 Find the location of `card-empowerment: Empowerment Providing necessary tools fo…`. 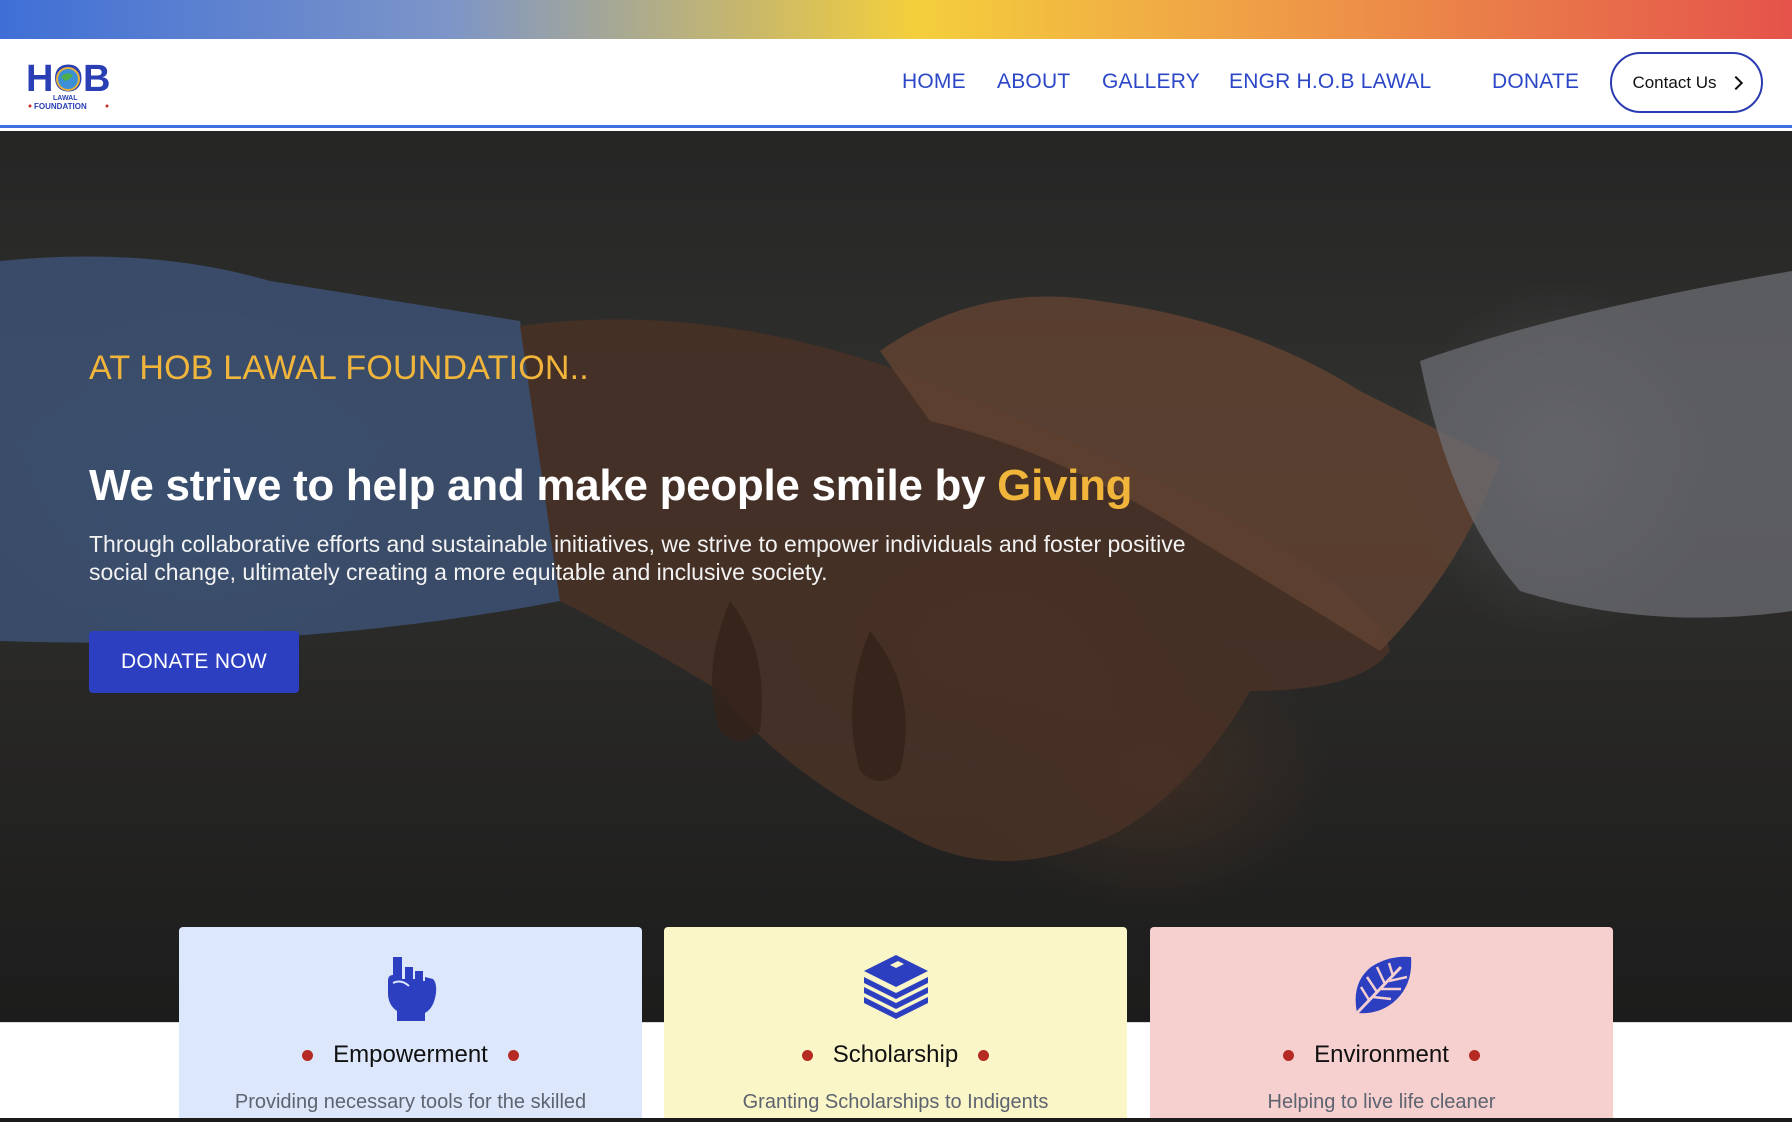

card-empowerment: Empowerment Providing necessary tools fo… is located at coordinates (410, 1024).